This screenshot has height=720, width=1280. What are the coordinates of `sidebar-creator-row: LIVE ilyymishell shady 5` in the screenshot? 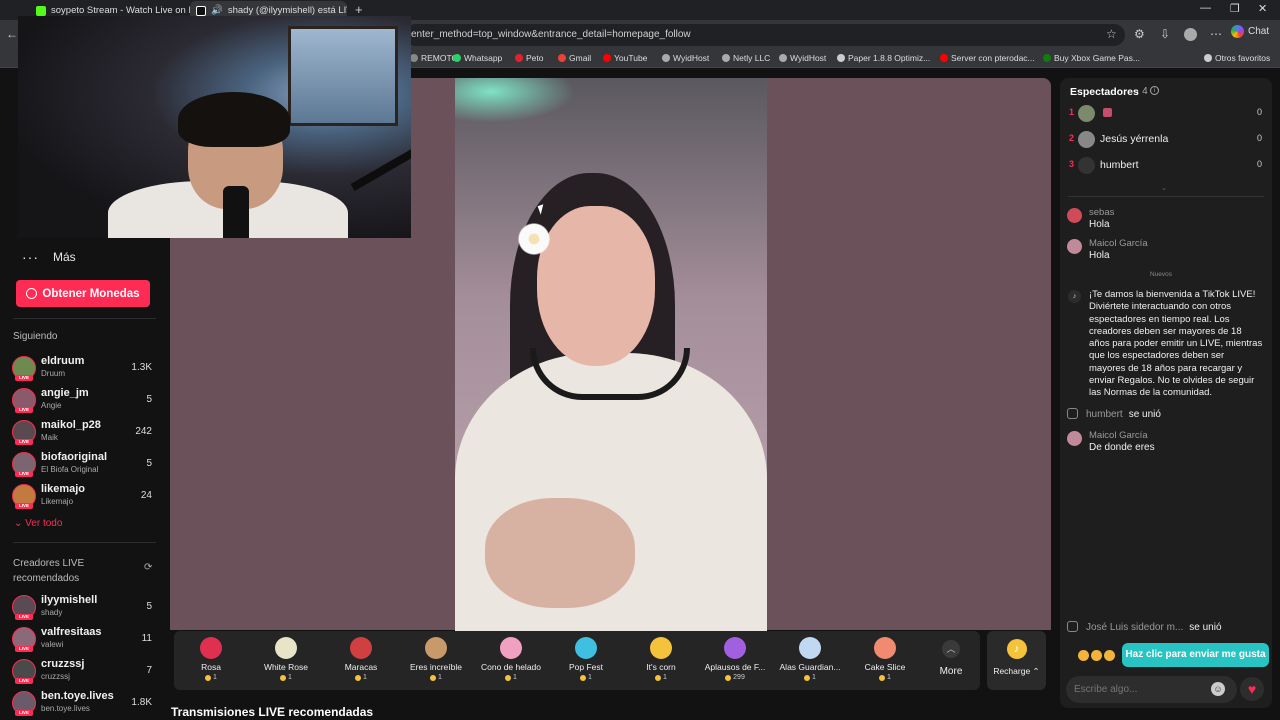 It's located at (85, 607).